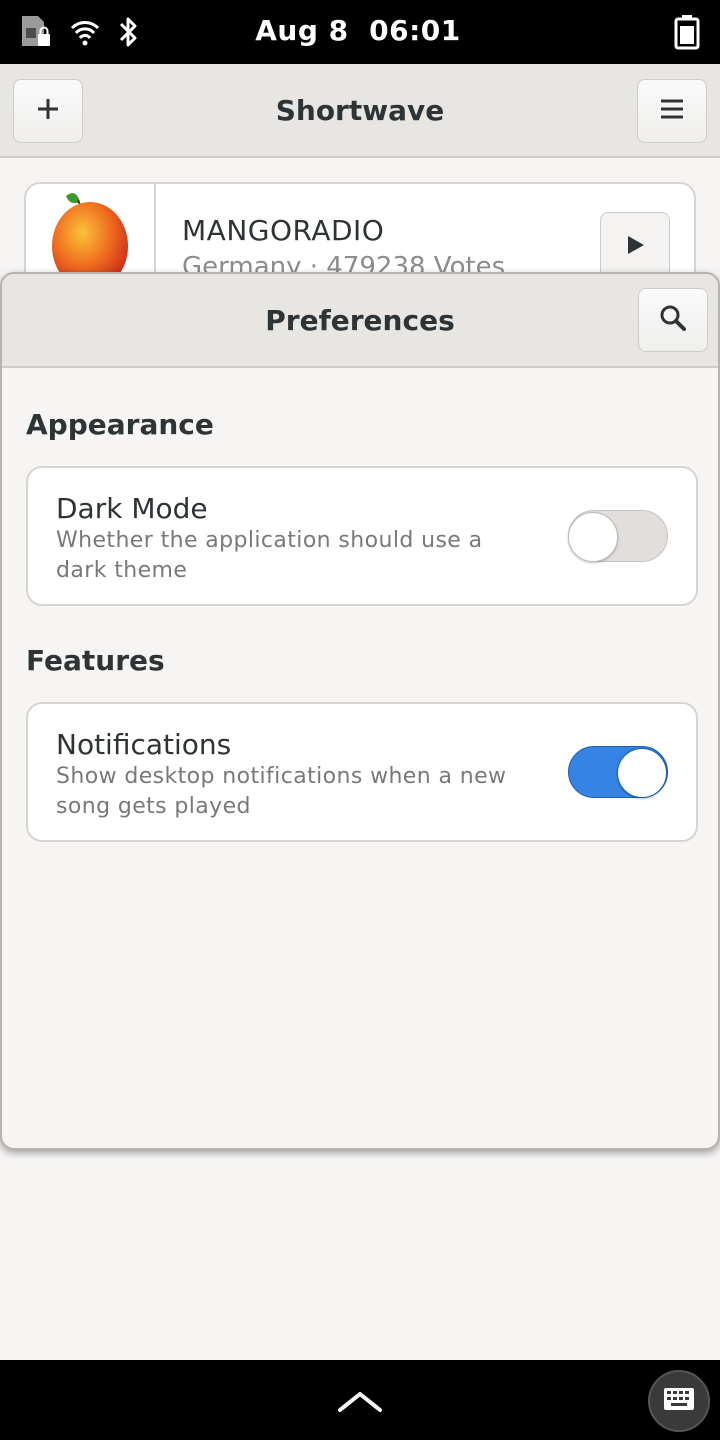 The image size is (720, 1440). Describe the element at coordinates (95, 660) in the screenshot. I see `section-title-features: Features` at that location.